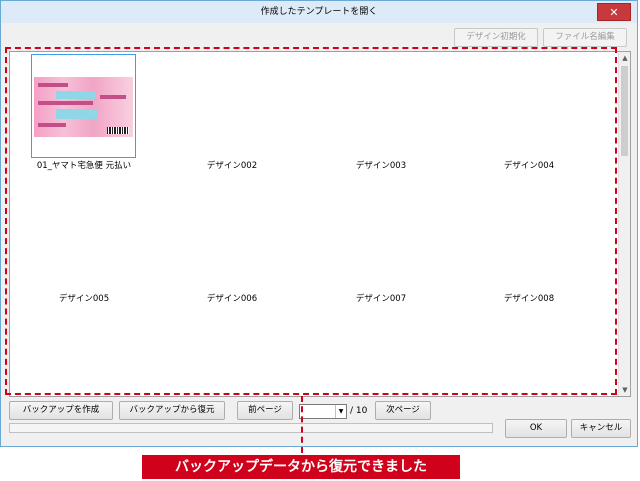 The width and height of the screenshot is (640, 481). Describe the element at coordinates (302, 424) in the screenshot. I see `callout-line` at that location.